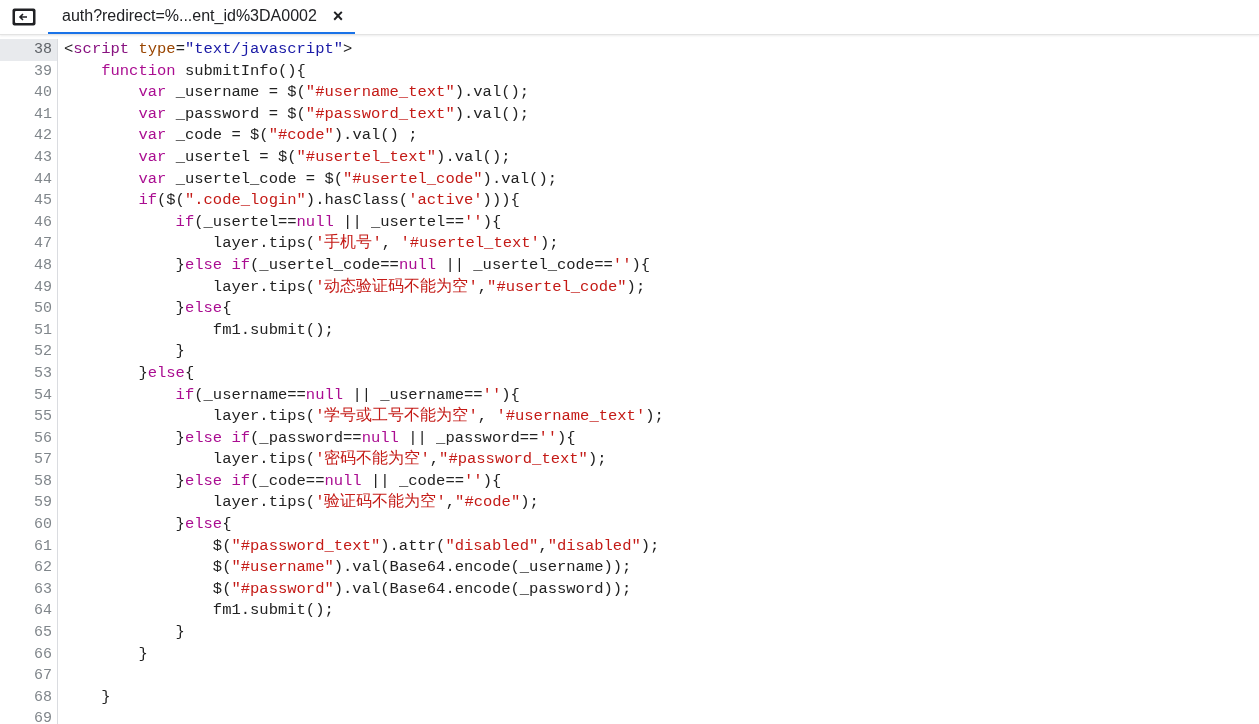 Image resolution: width=1259 pixels, height=724 pixels. What do you see at coordinates (277, 135) in the screenshot?
I see `code-line: var _code = $("#code").val() ;` at bounding box center [277, 135].